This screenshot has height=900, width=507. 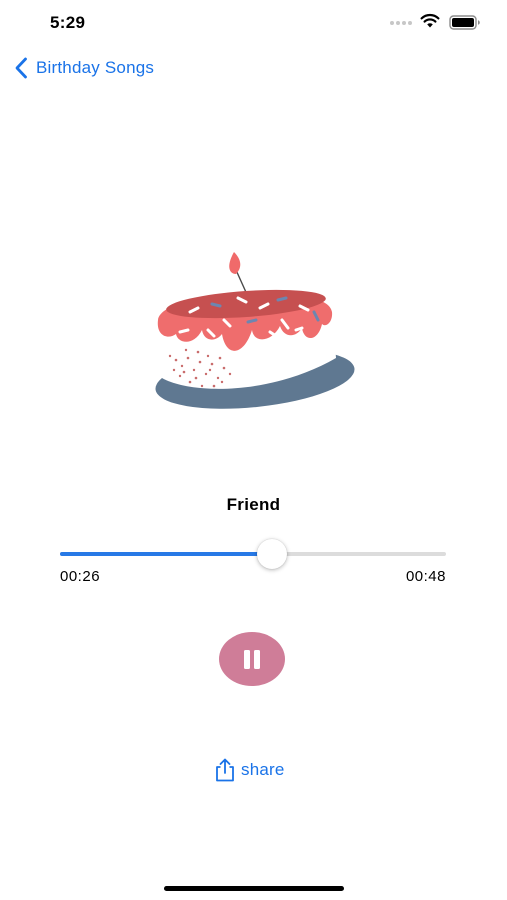 I want to click on status-bar: 5:29, so click(x=253, y=23).